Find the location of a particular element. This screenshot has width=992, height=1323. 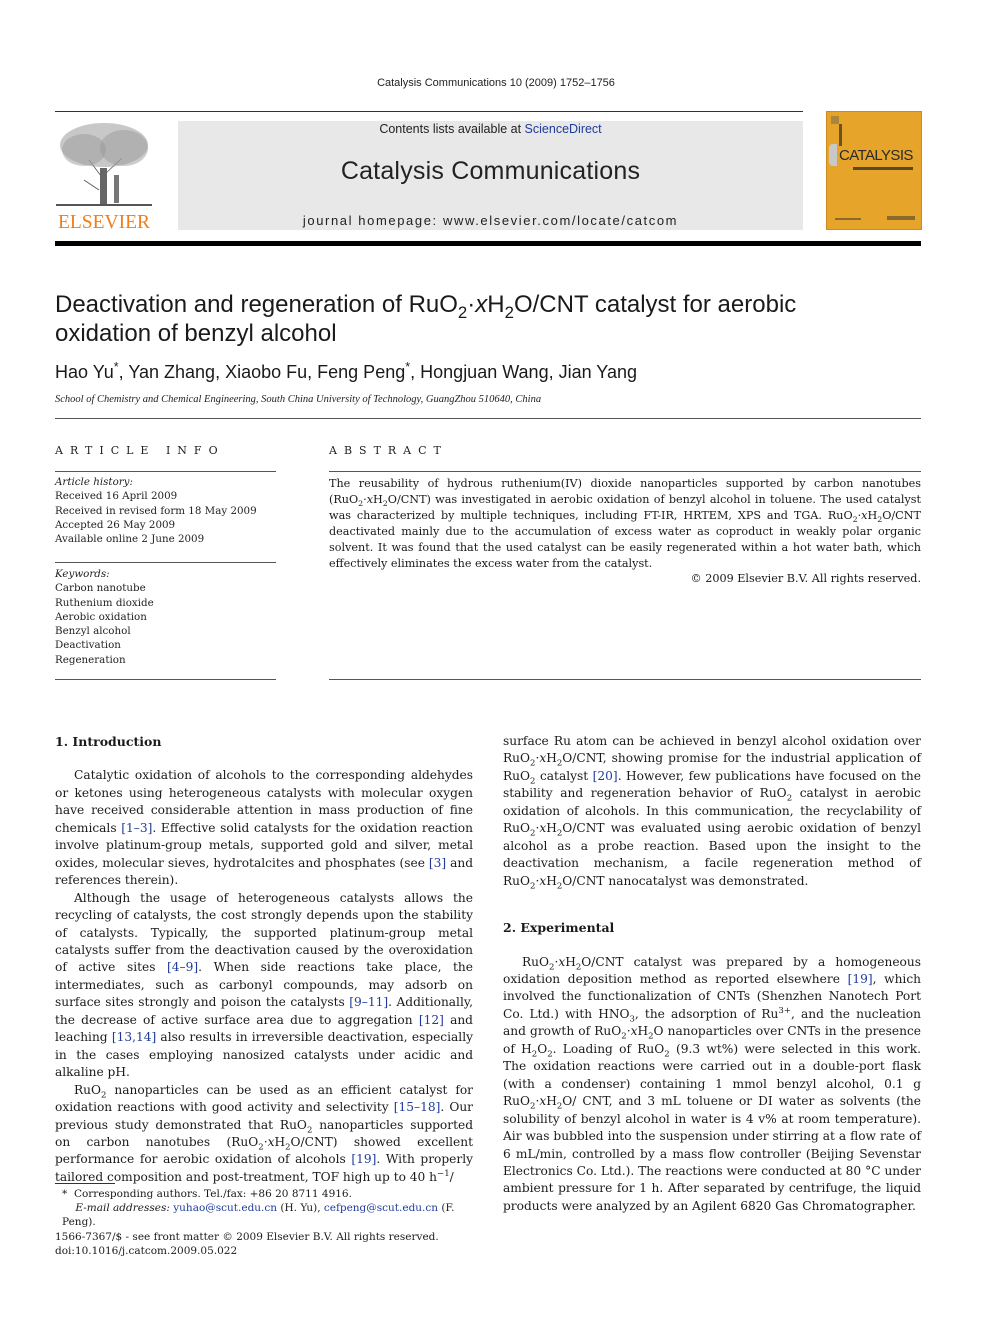

keyword: Ruthenium dioxide is located at coordinates (104, 602).